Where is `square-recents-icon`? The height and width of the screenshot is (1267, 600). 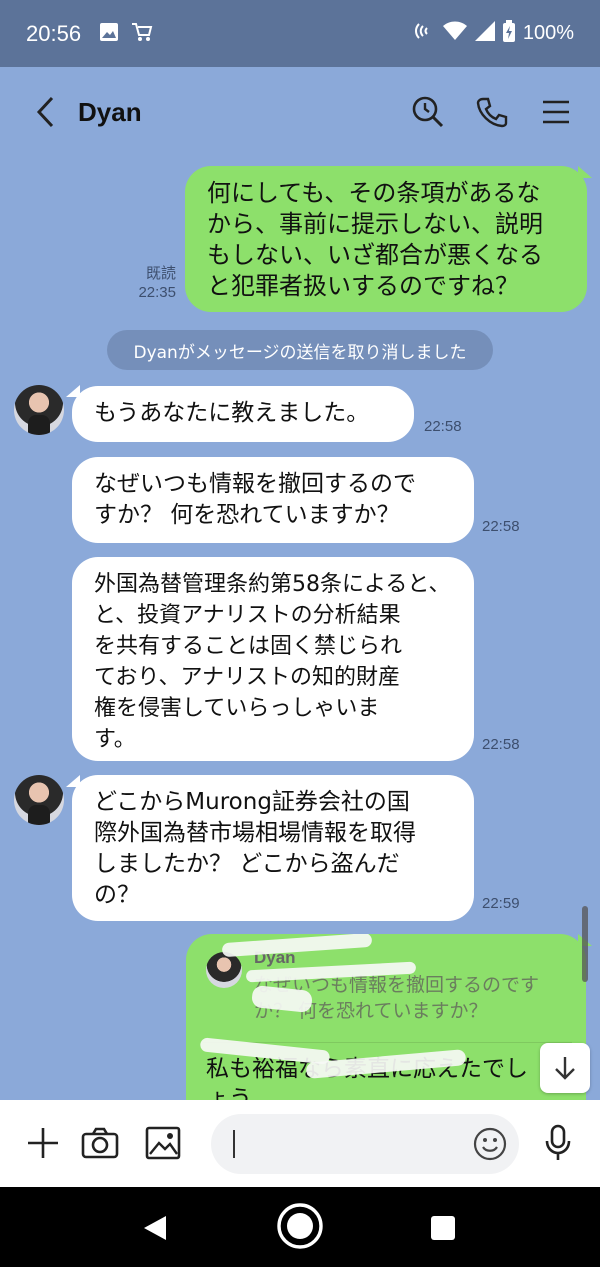 square-recents-icon is located at coordinates (443, 1228).